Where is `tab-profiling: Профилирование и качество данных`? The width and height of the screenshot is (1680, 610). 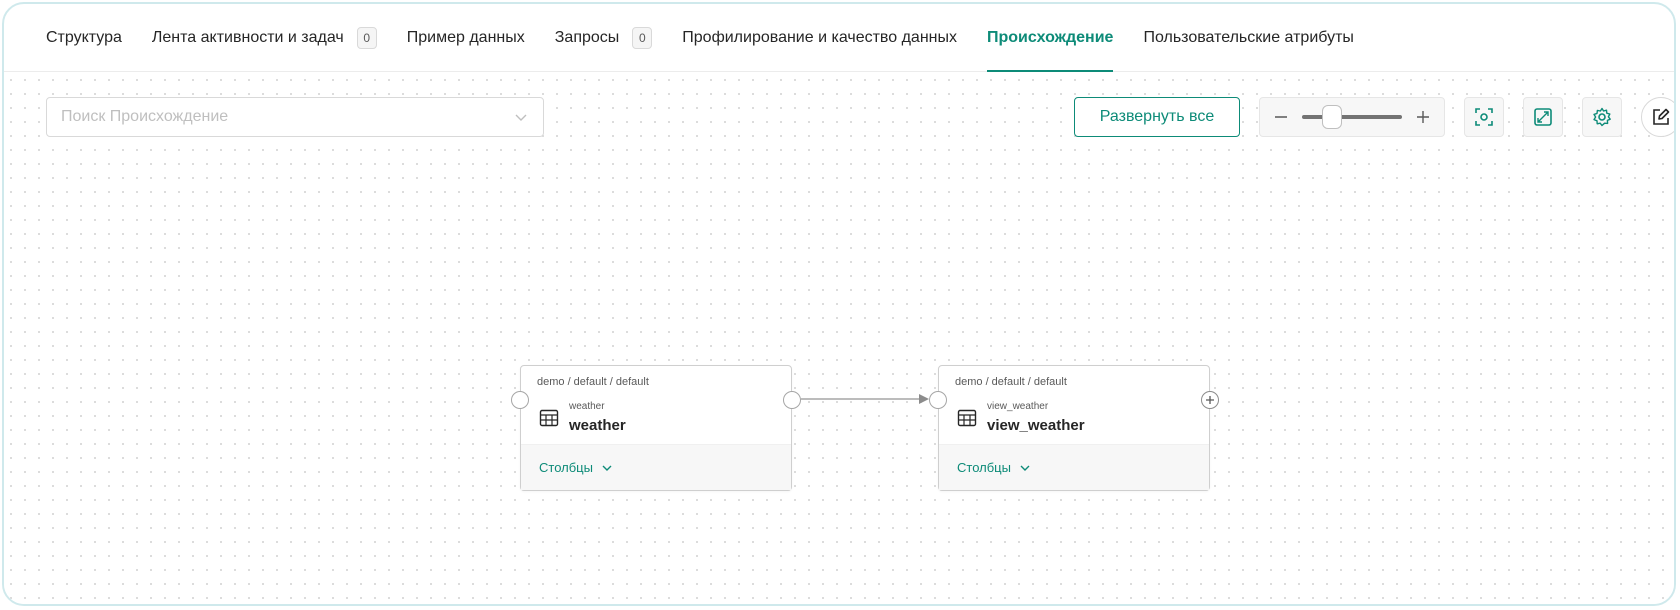
tab-profiling: Профилирование и качество данных is located at coordinates (819, 37).